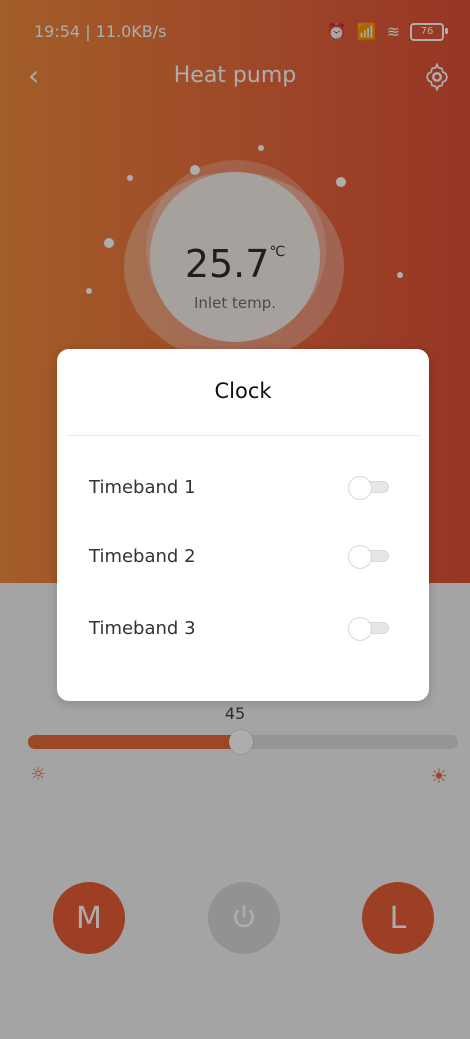  Describe the element at coordinates (142, 487) in the screenshot. I see `timeband-label-1: Timeband 1` at that location.